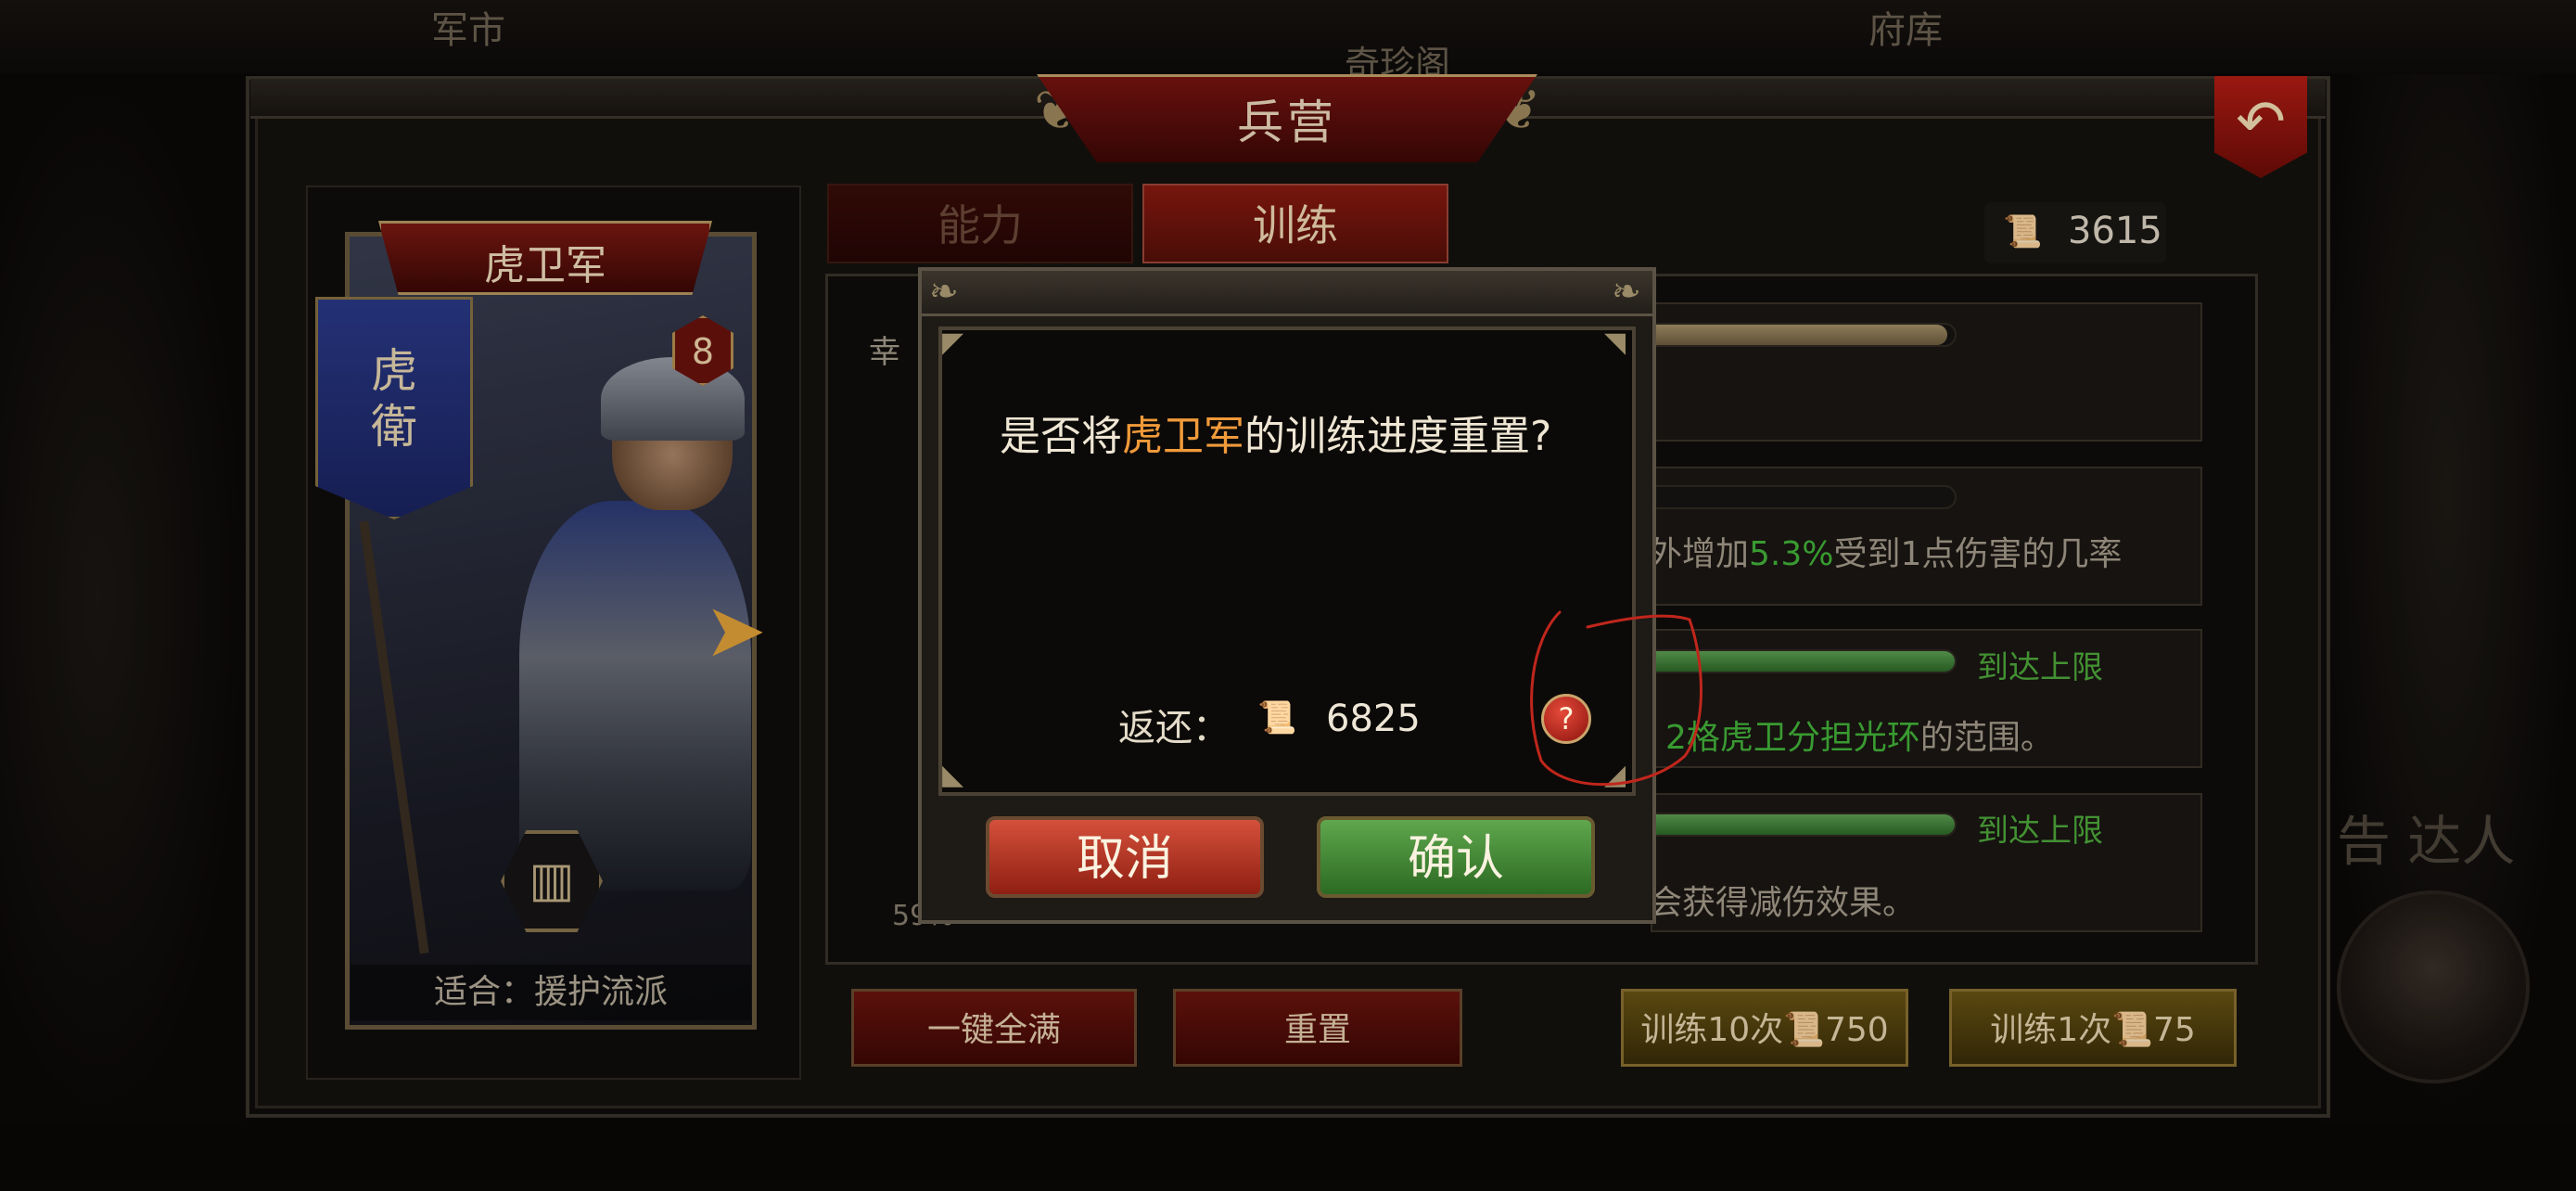 This screenshot has height=1191, width=2576. I want to click on confirm-button: 确认, so click(1456, 857).